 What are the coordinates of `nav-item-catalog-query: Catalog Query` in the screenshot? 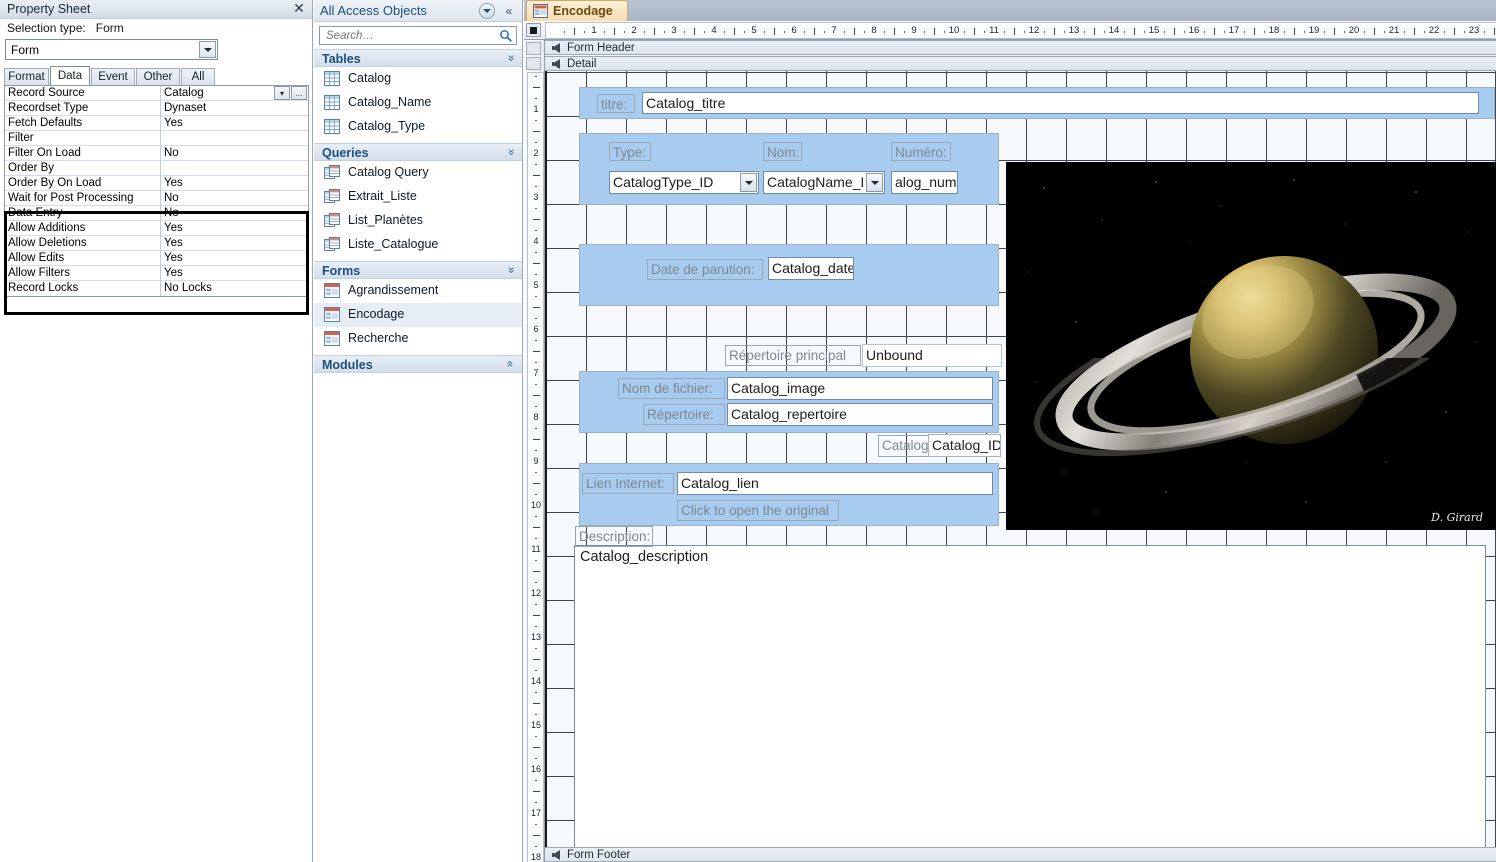 It's located at (418, 173).